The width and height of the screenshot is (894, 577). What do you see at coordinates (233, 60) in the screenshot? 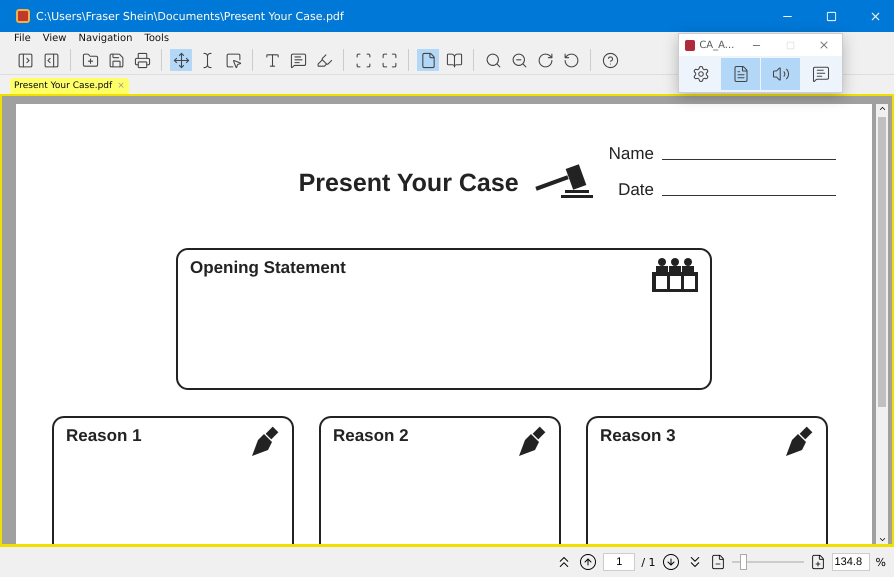
I see `select-area-icon` at bounding box center [233, 60].